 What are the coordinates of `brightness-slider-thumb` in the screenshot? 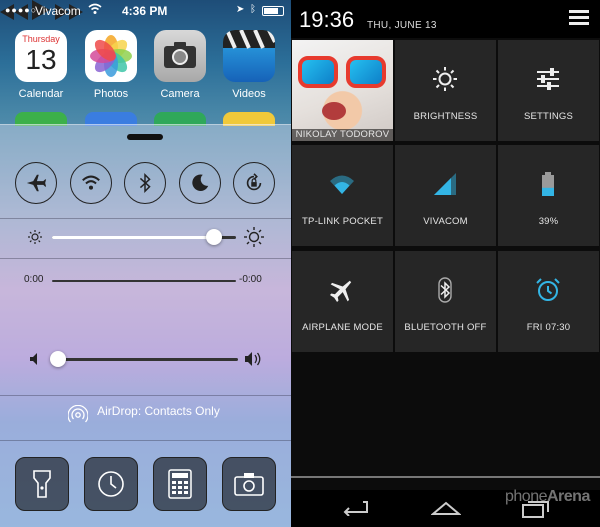 It's located at (213, 237).